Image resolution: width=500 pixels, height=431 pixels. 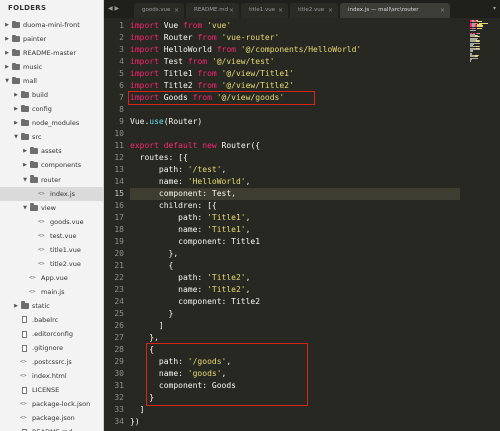 I want to click on code-line: path: 'Title1',, so click(x=190, y=218).